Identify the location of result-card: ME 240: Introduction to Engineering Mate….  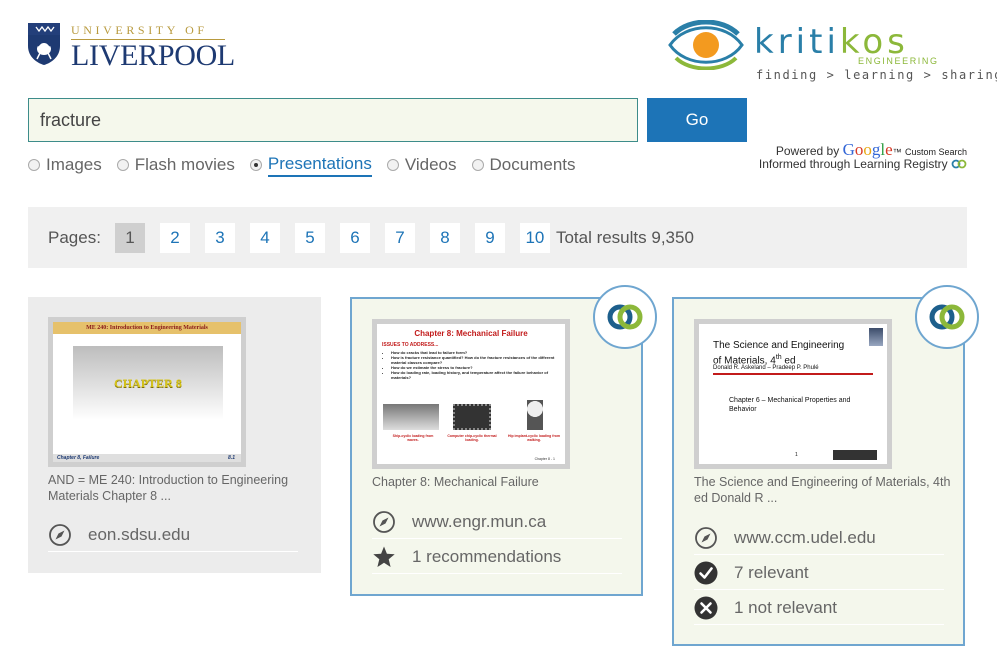
(174, 435).